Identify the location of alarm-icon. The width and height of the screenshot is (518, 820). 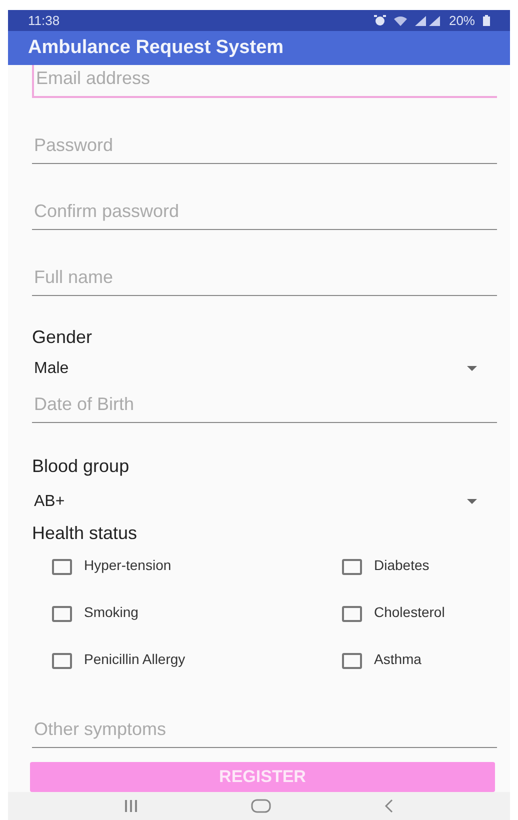
(380, 20).